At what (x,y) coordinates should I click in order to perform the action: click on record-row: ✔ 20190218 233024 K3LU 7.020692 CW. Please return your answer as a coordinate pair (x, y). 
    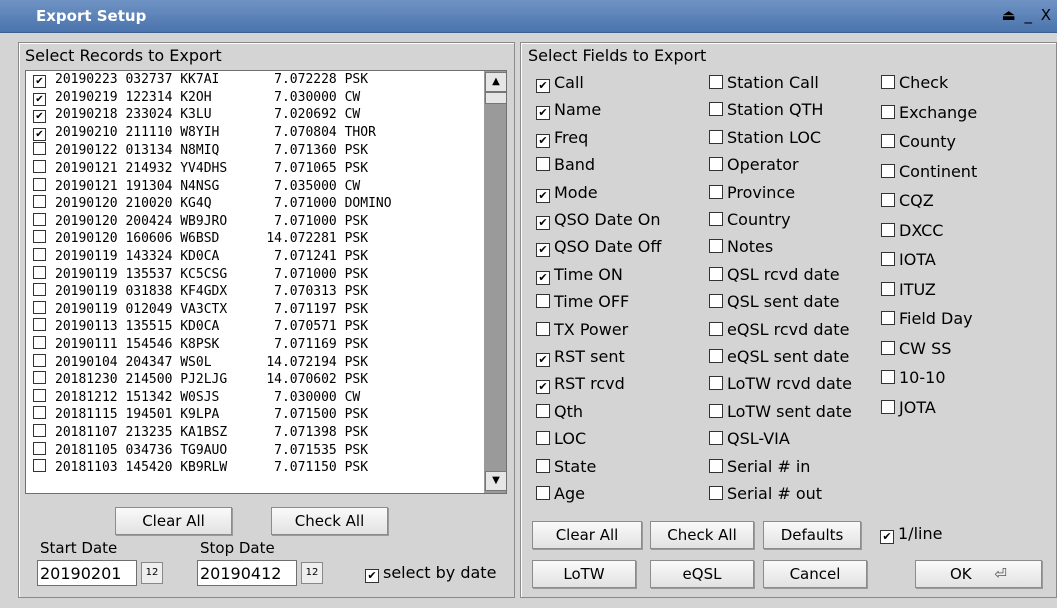
    Looking at the image, I should click on (193, 115).